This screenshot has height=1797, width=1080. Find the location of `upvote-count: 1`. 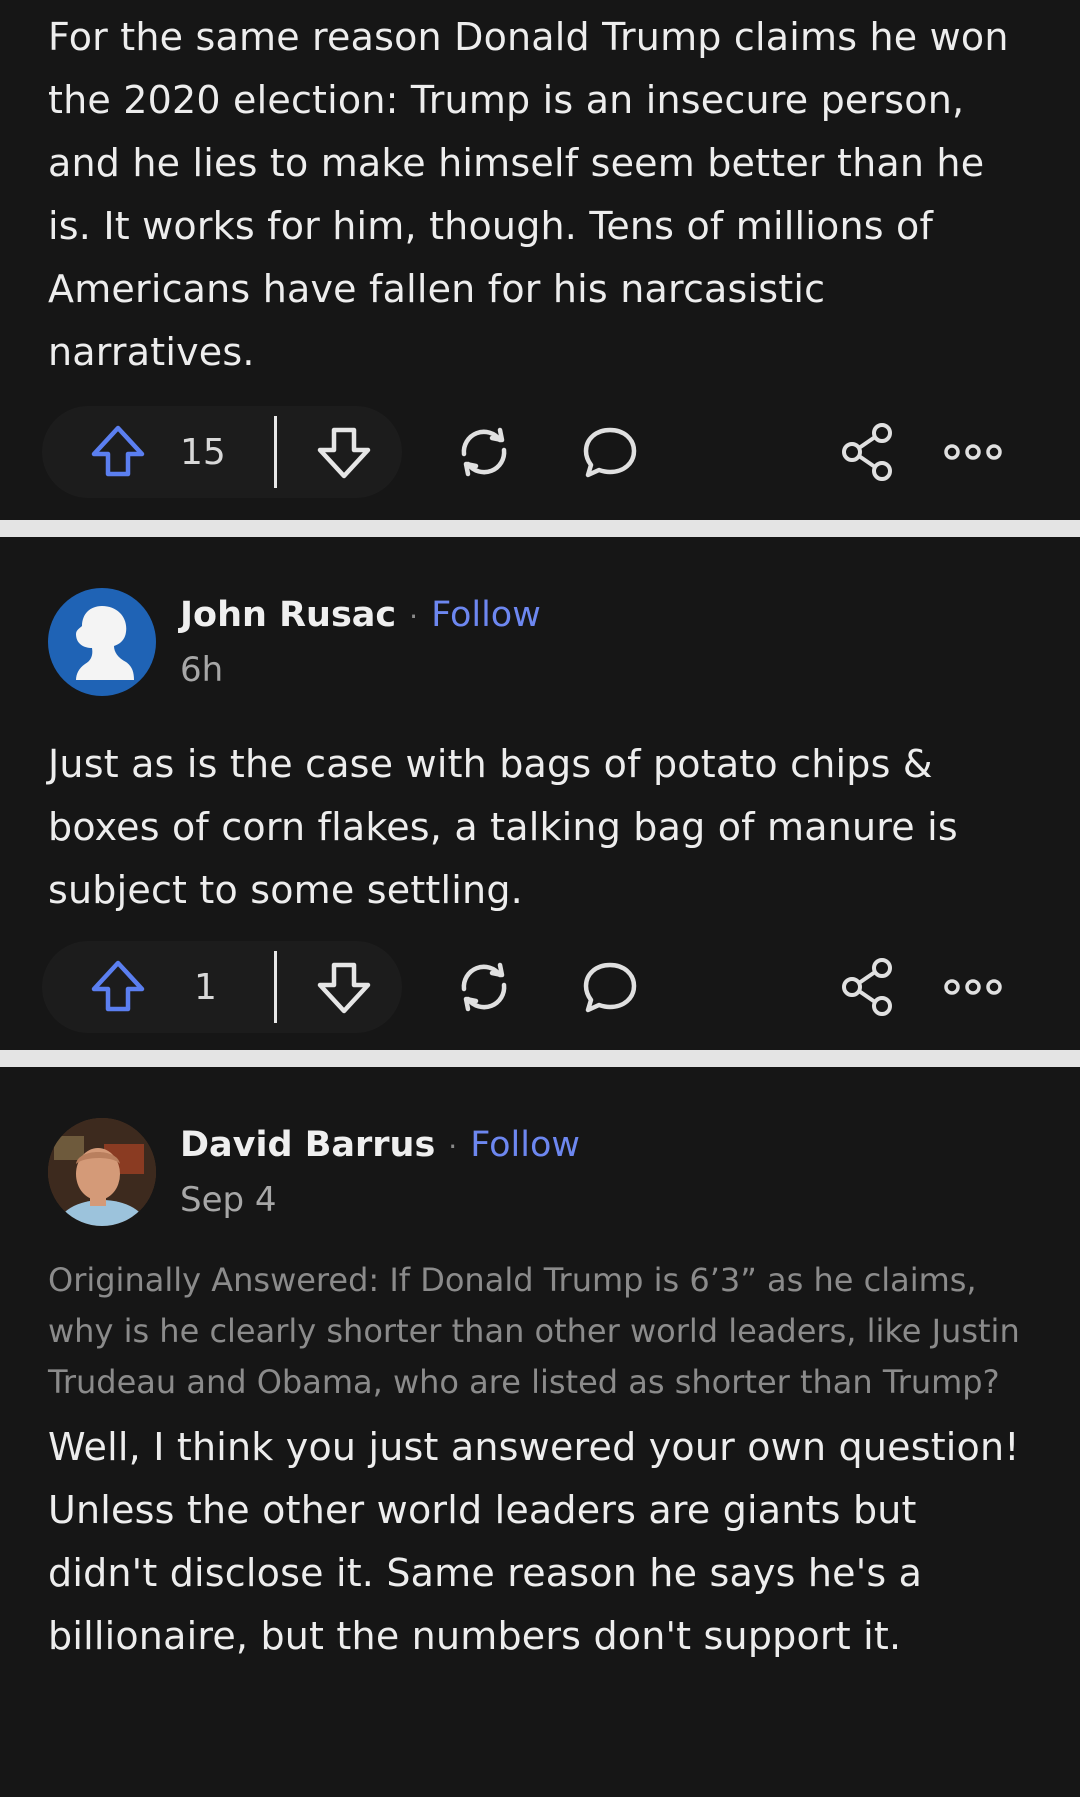

upvote-count: 1 is located at coordinates (205, 987).